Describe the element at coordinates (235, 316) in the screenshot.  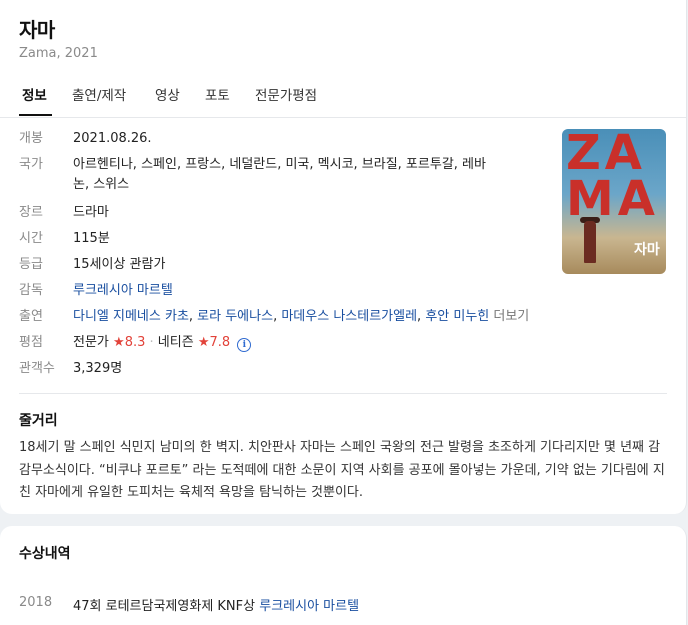
I see `cast-link: 로라 두에나스` at that location.